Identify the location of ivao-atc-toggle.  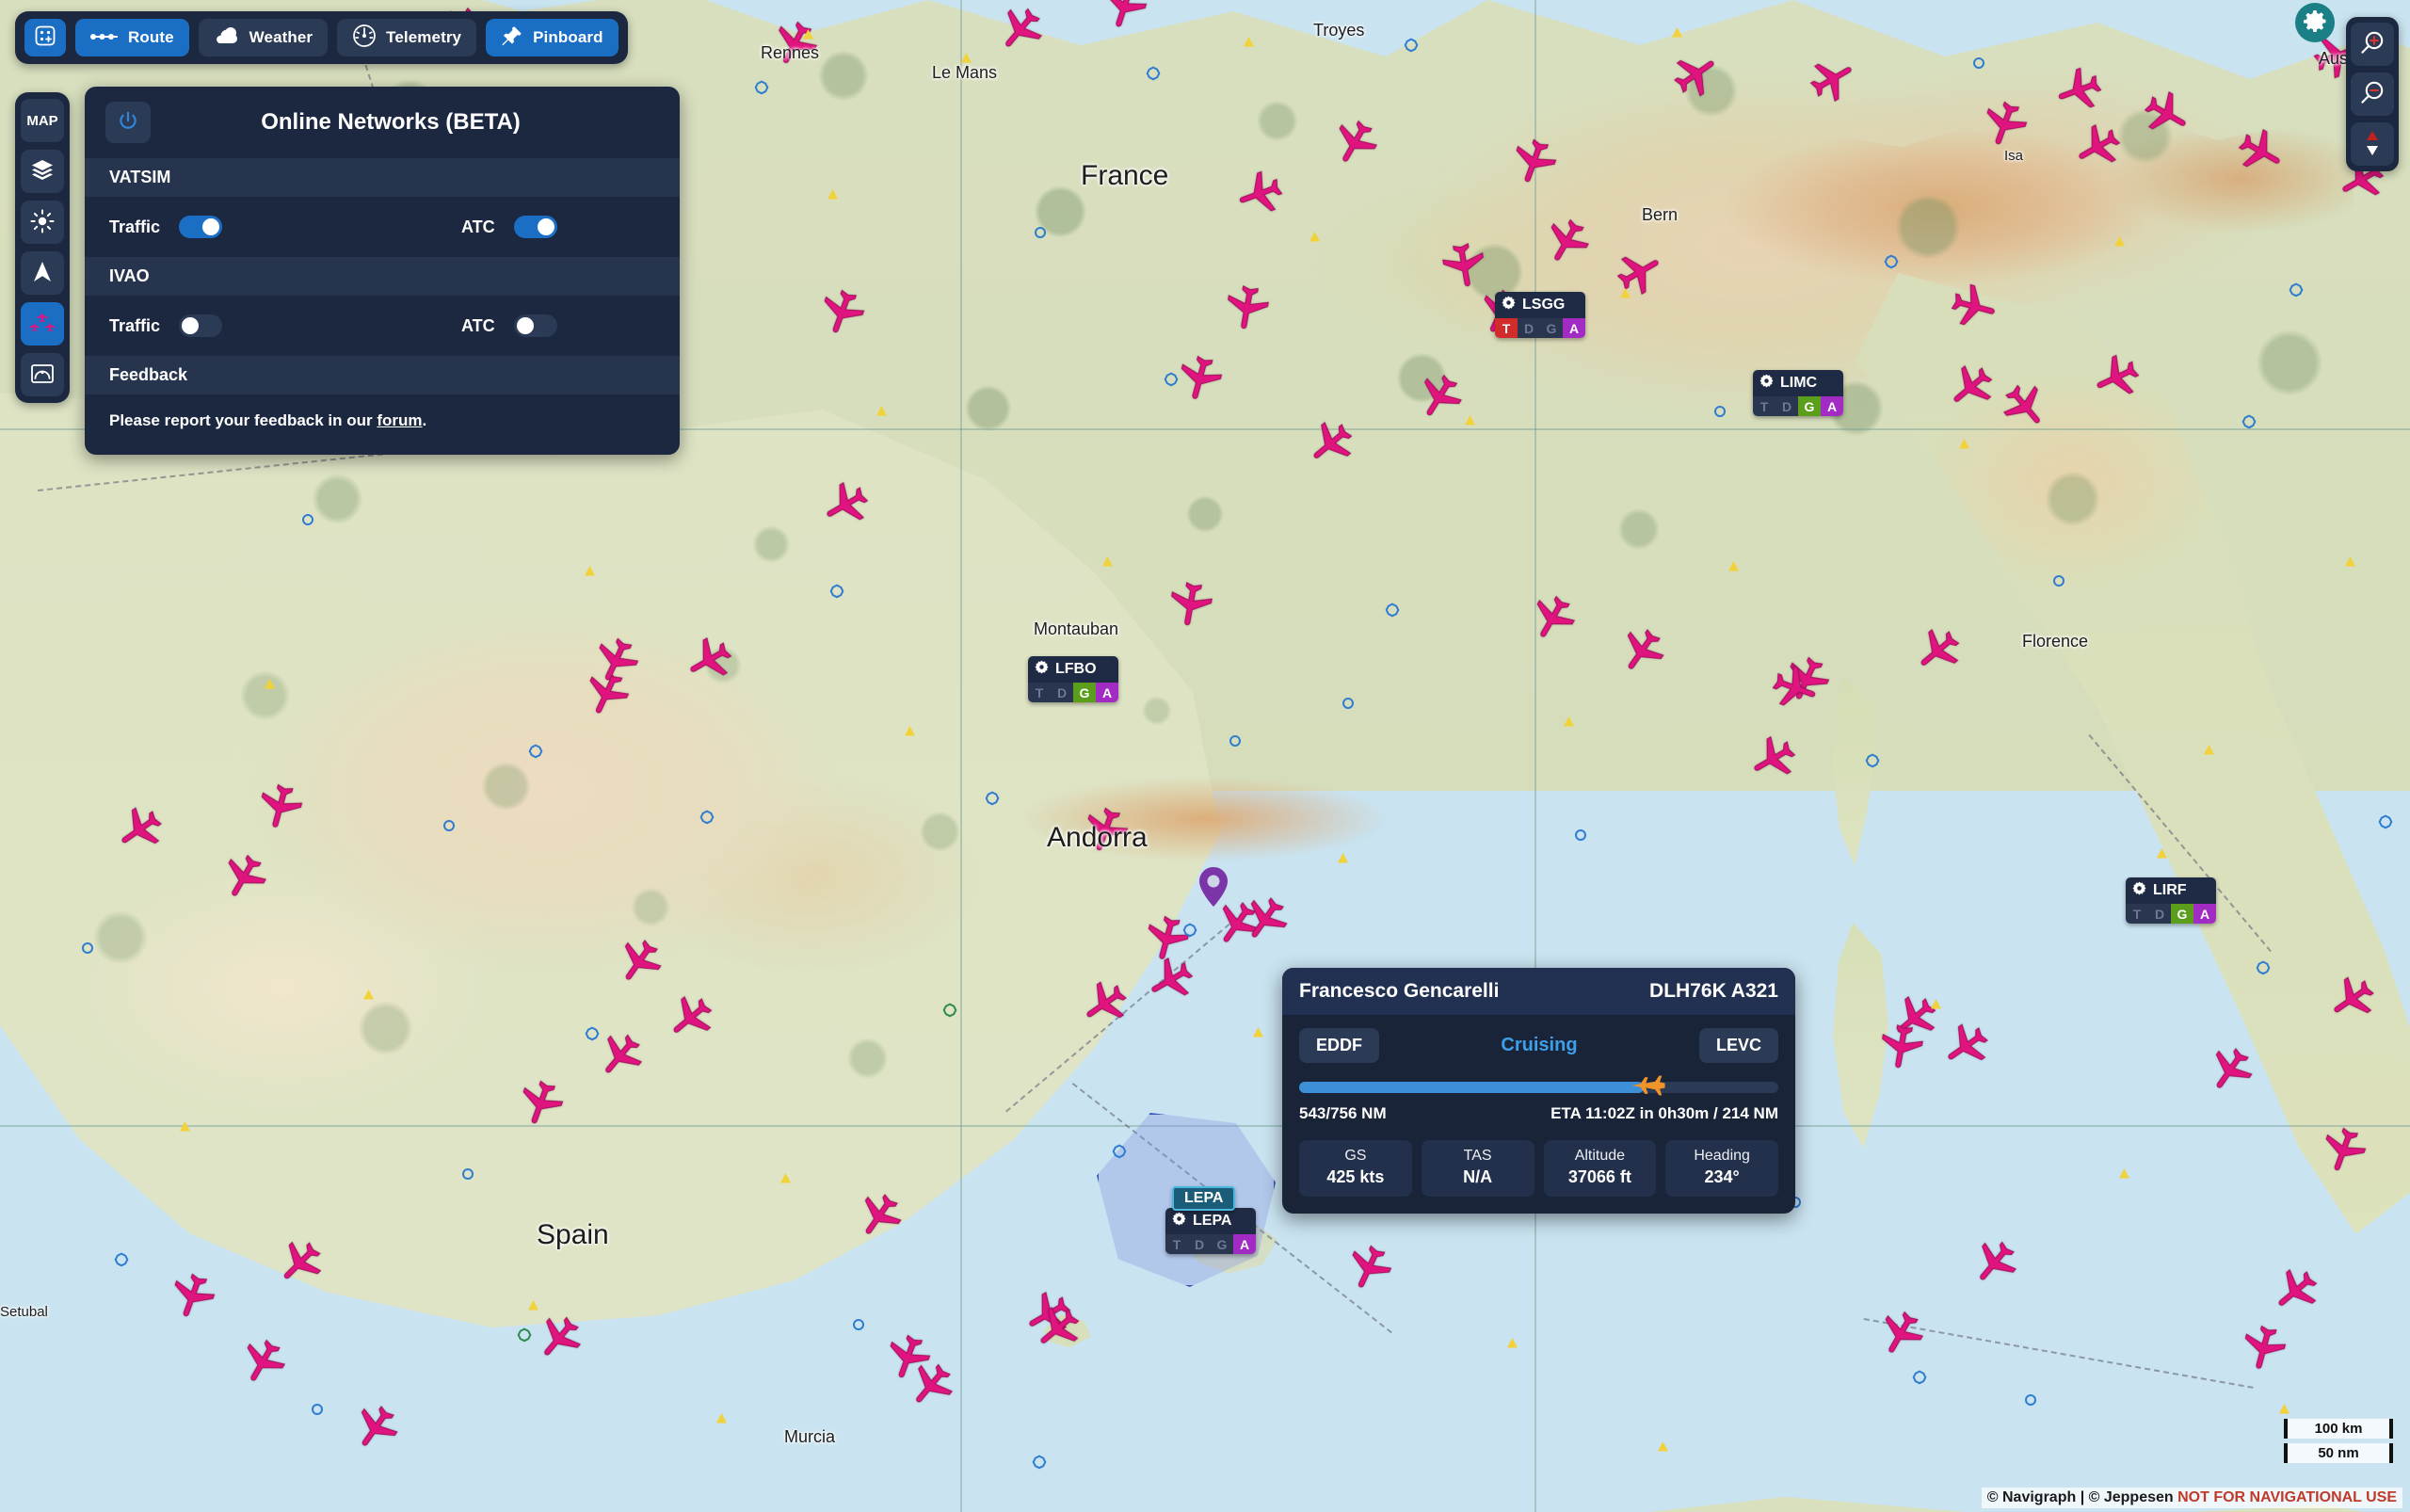
(535, 325).